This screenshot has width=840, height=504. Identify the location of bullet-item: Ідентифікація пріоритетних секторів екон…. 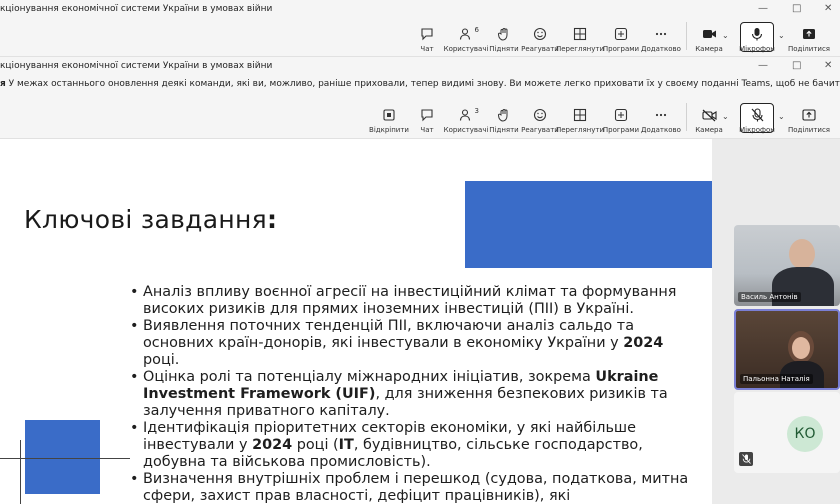
(410, 445).